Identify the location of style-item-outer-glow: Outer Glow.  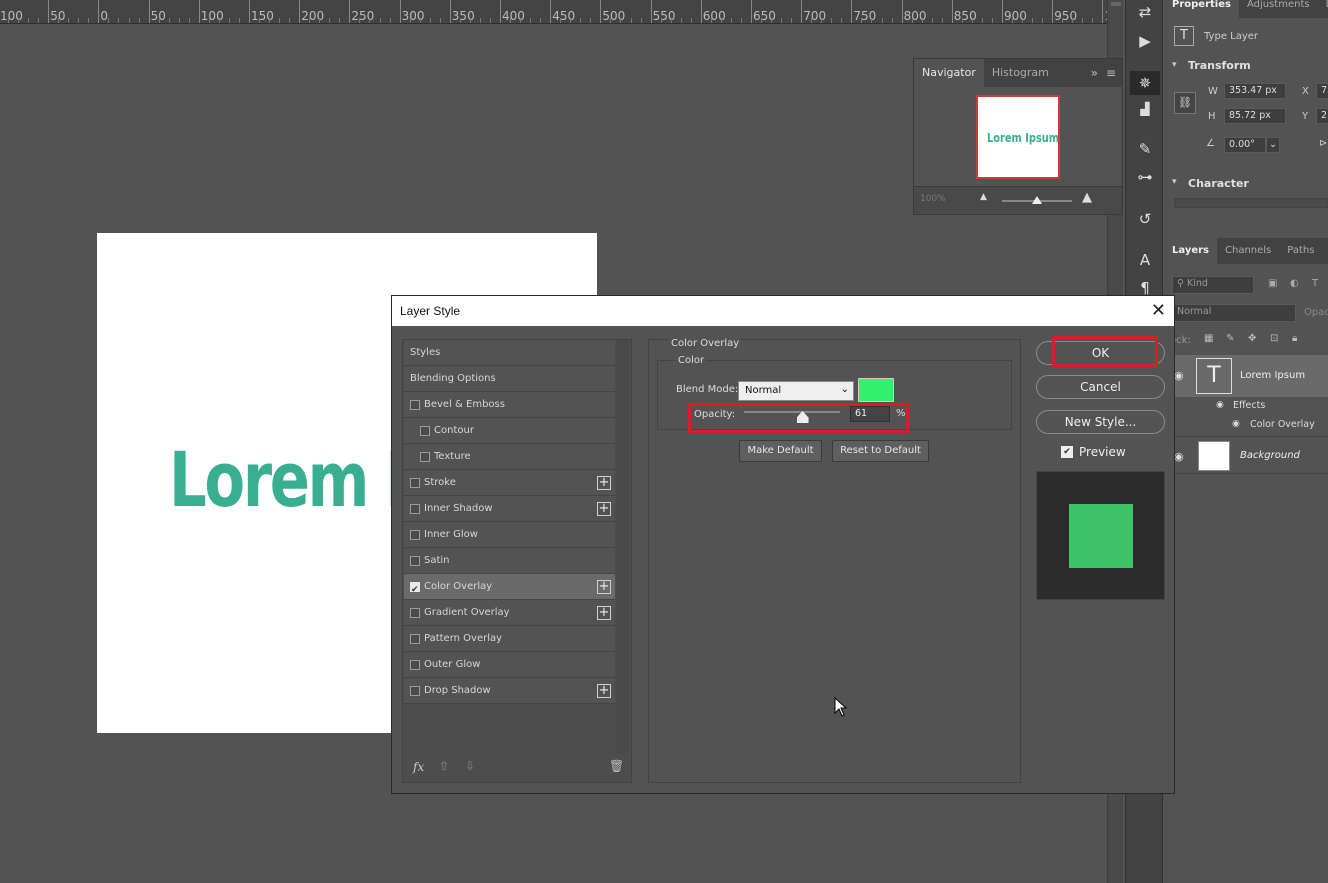
(509, 665).